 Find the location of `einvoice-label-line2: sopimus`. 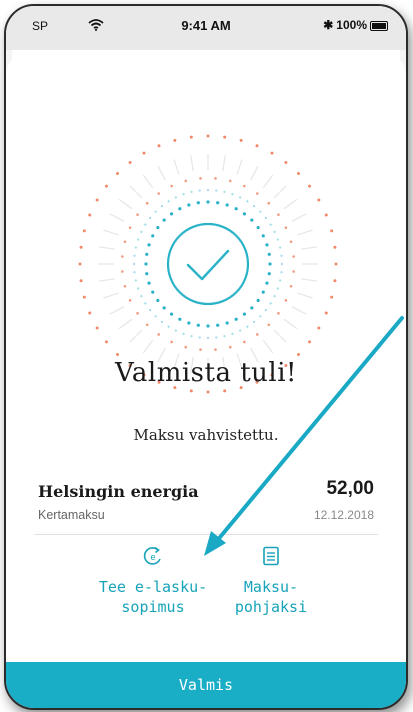

einvoice-label-line2: sopimus is located at coordinates (153, 607).